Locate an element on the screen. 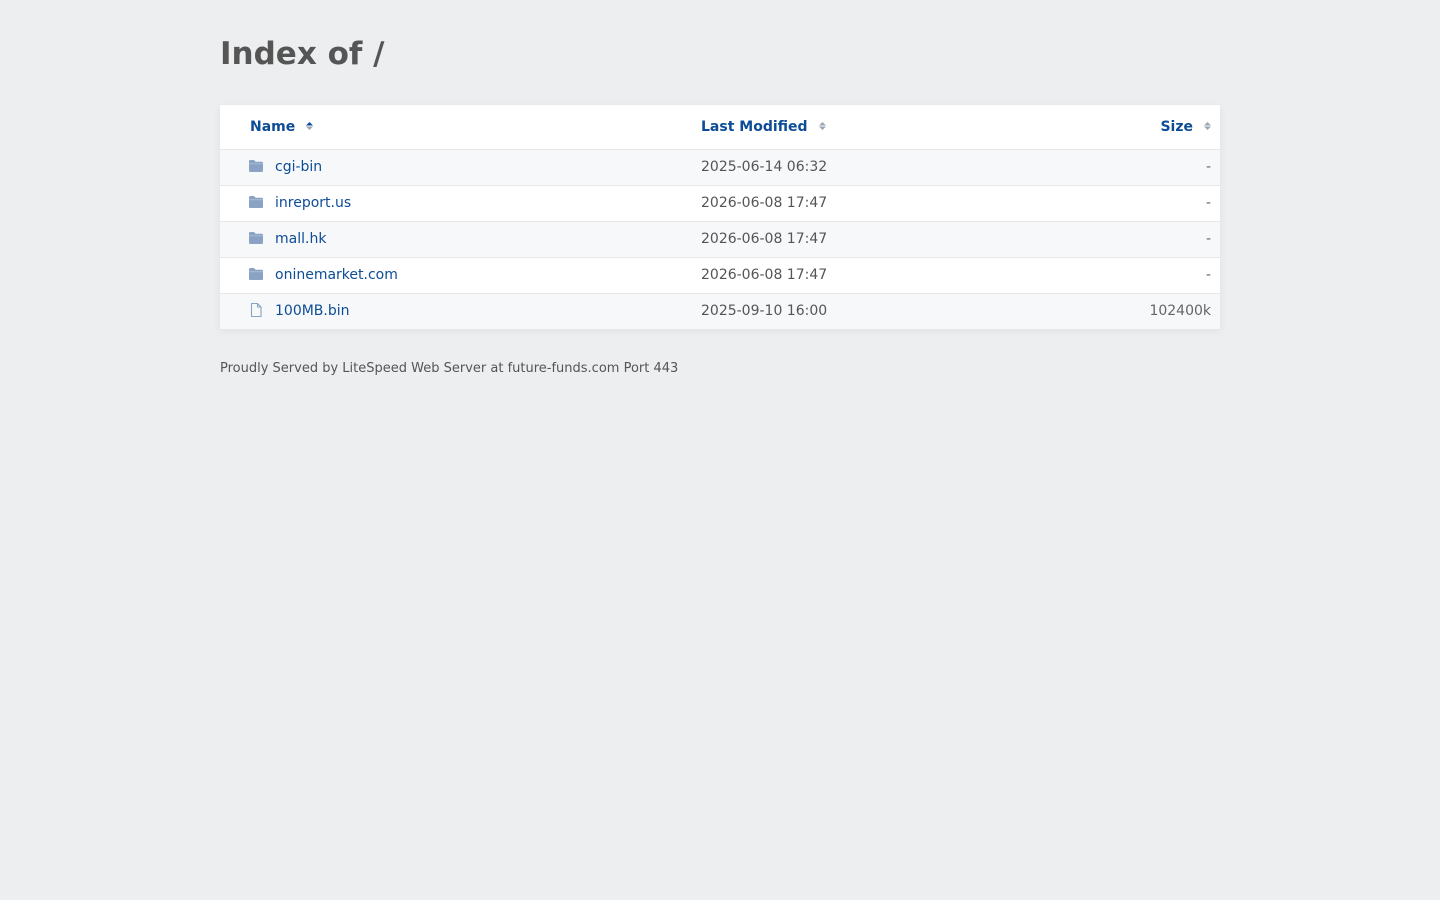  table-row: oninemarket.com 2026-06-08 17:47 - is located at coordinates (720, 276).